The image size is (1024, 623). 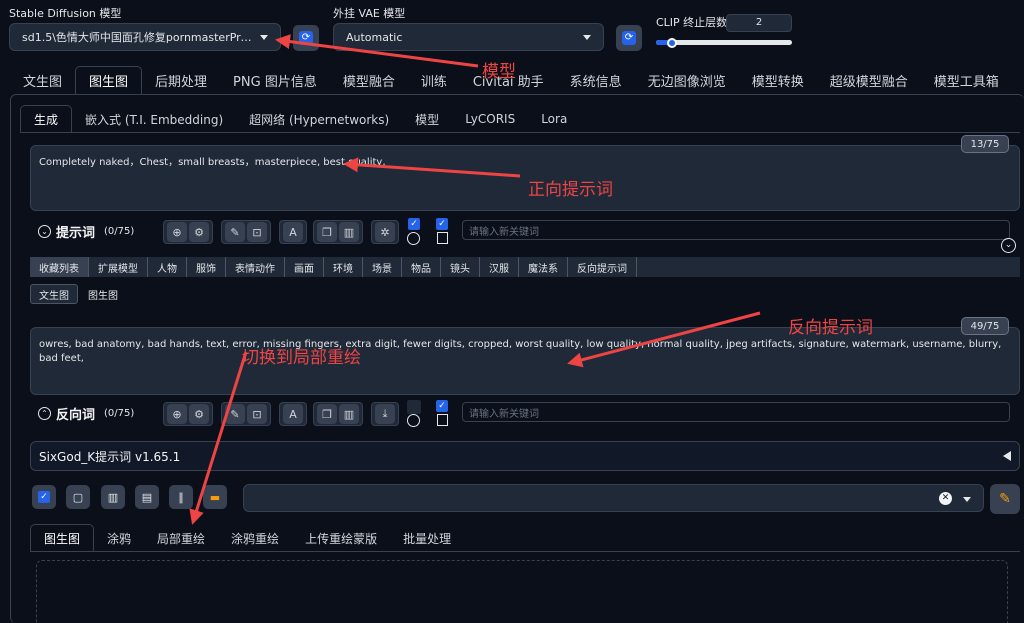 I want to click on annotation-negative: 反向提示词, so click(x=830, y=328).